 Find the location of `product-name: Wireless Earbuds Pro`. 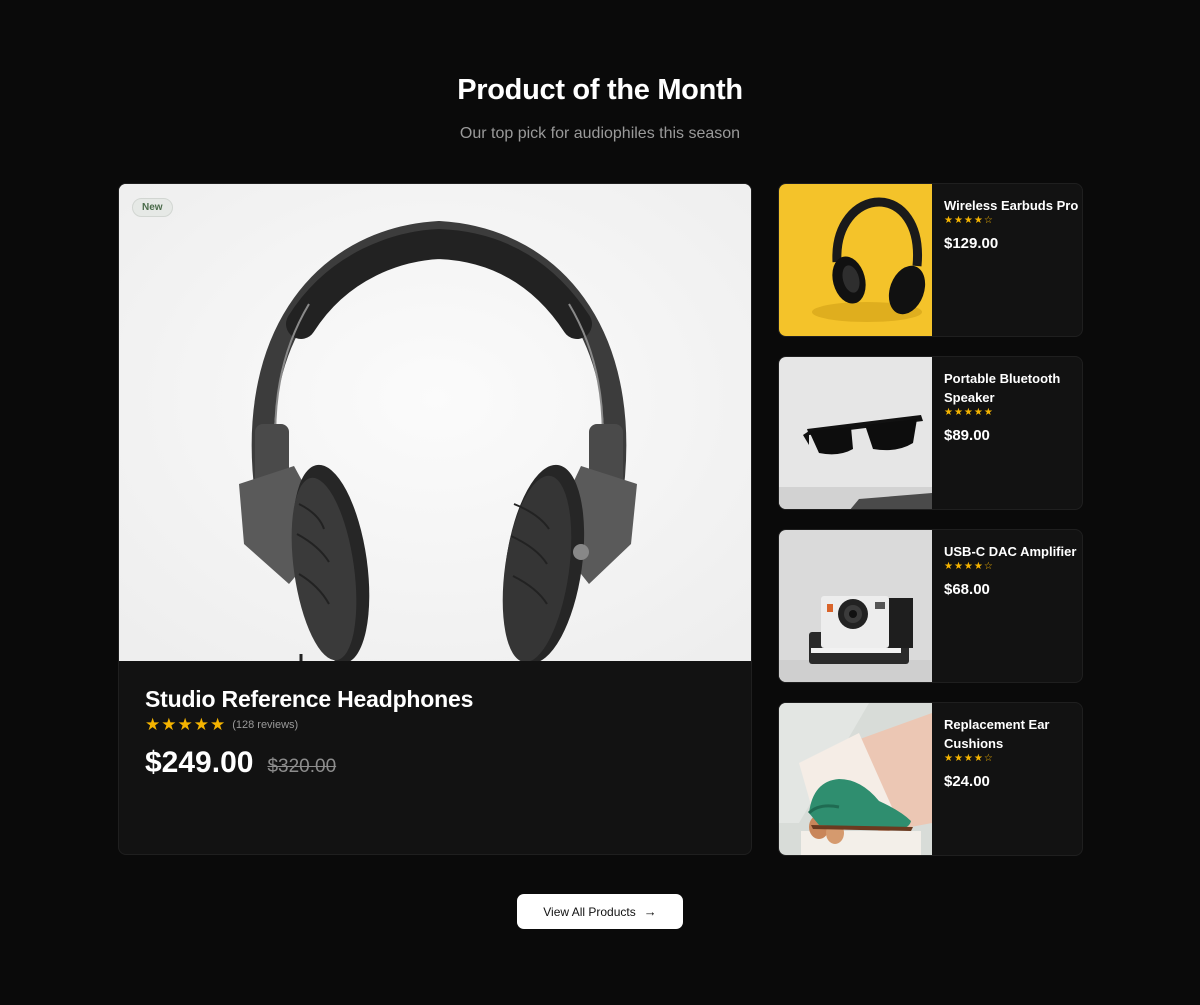

product-name: Wireless Earbuds Pro is located at coordinates (1011, 205).